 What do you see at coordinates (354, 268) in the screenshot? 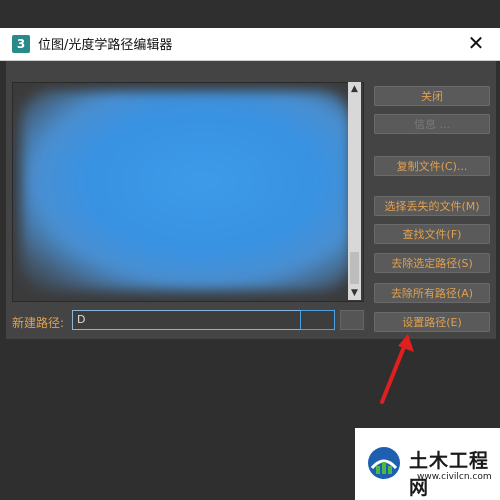
I see `scroll-thumb` at bounding box center [354, 268].